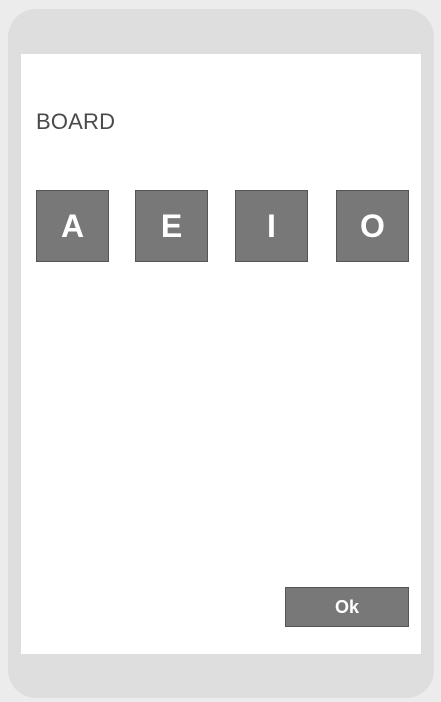  I want to click on letter-tiles: A E I O, so click(222, 226).